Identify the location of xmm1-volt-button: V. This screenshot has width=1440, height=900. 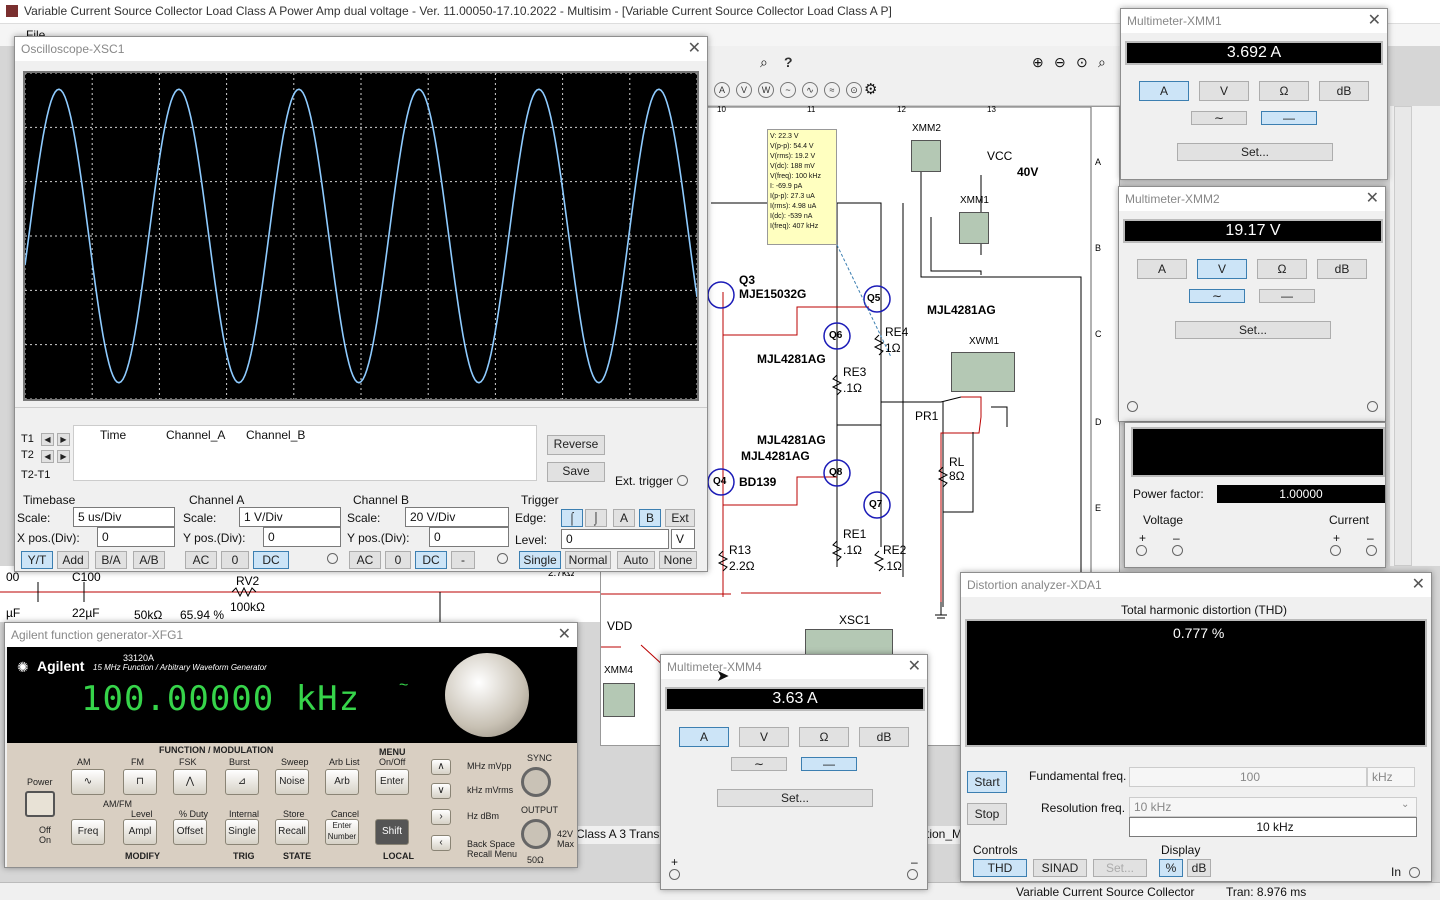
(1224, 91).